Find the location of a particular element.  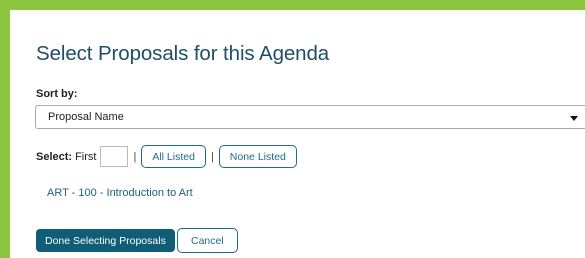

done-selecting-button: Done Selecting Proposals is located at coordinates (105, 240).